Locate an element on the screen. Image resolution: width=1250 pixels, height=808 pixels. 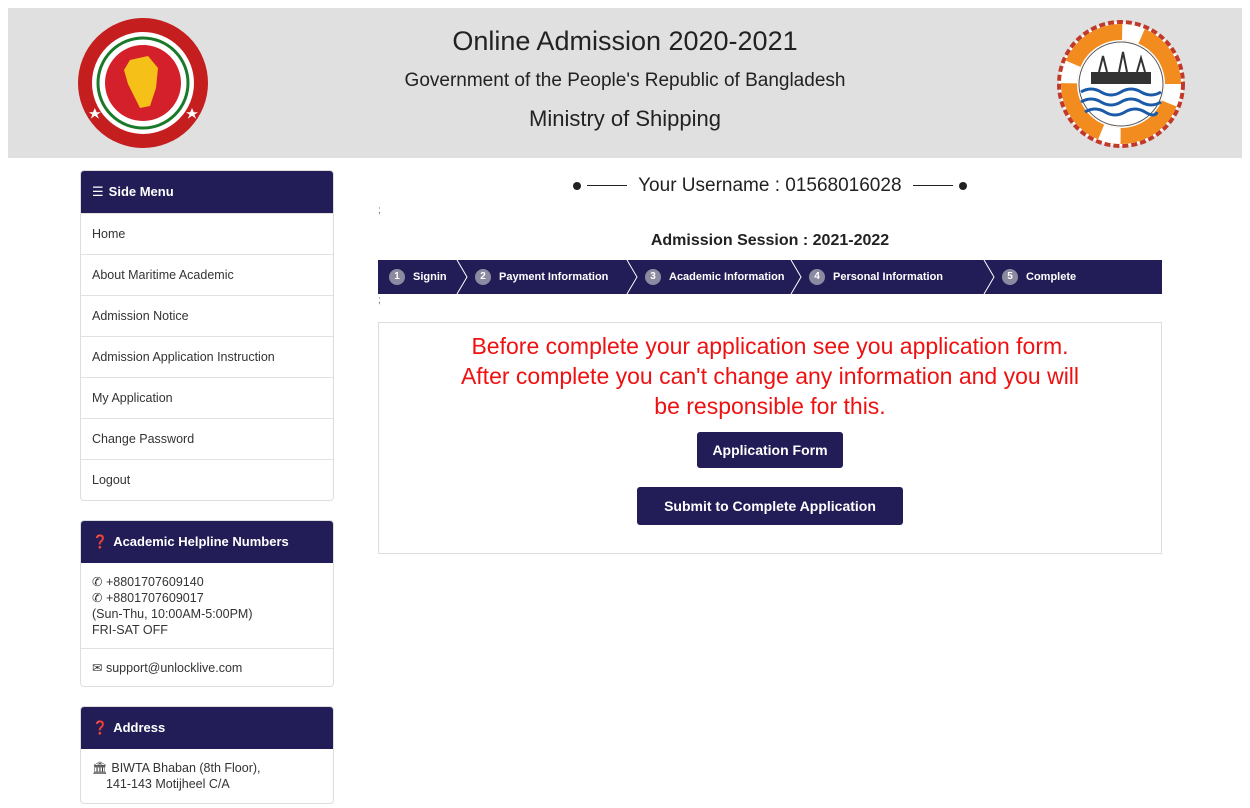
phone-number-2: +8801707609017 is located at coordinates (154, 598).